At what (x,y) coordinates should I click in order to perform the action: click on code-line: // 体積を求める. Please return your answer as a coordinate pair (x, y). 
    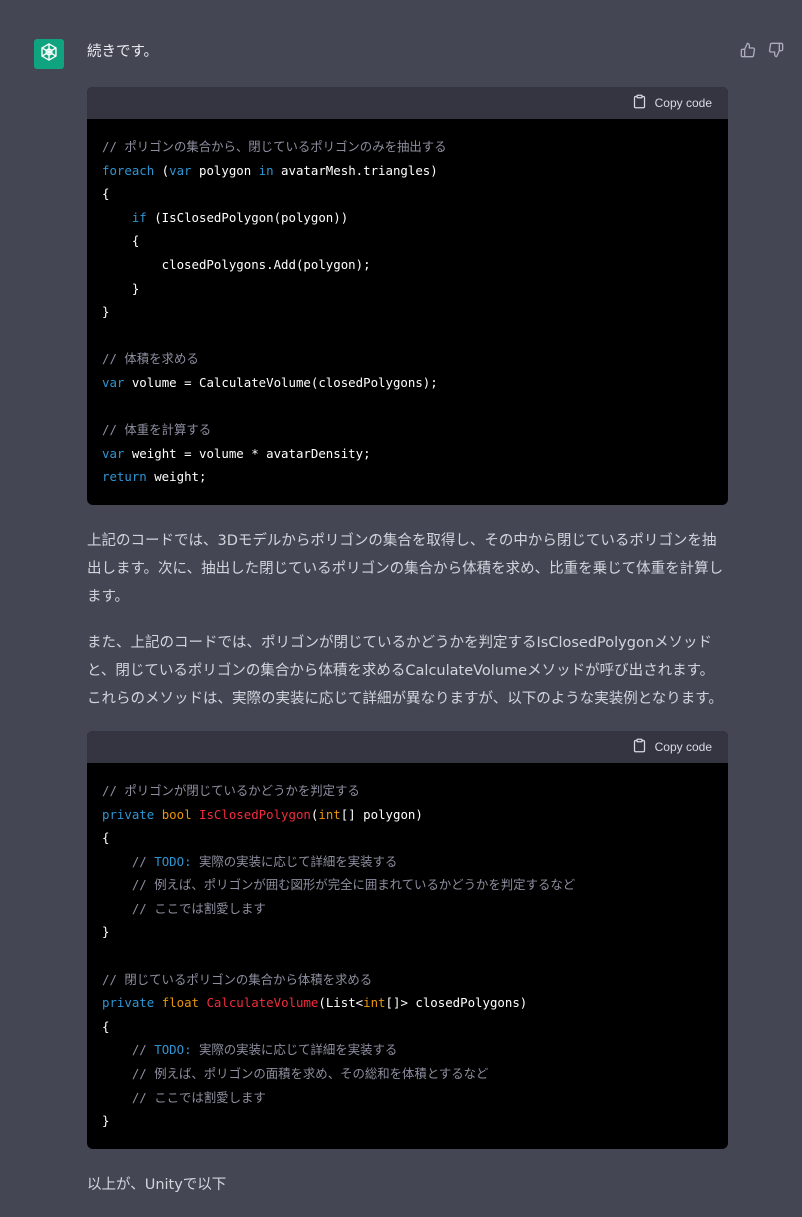
    Looking at the image, I should click on (150, 358).